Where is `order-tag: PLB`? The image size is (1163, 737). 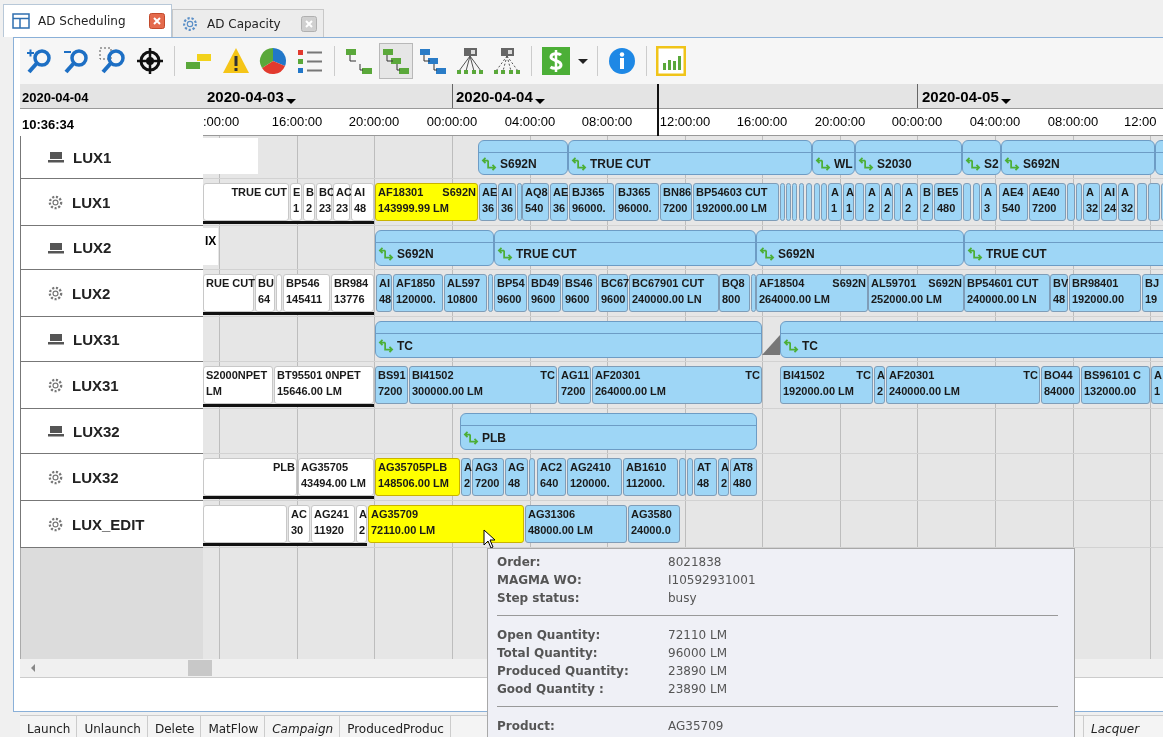
order-tag: PLB is located at coordinates (284, 467).